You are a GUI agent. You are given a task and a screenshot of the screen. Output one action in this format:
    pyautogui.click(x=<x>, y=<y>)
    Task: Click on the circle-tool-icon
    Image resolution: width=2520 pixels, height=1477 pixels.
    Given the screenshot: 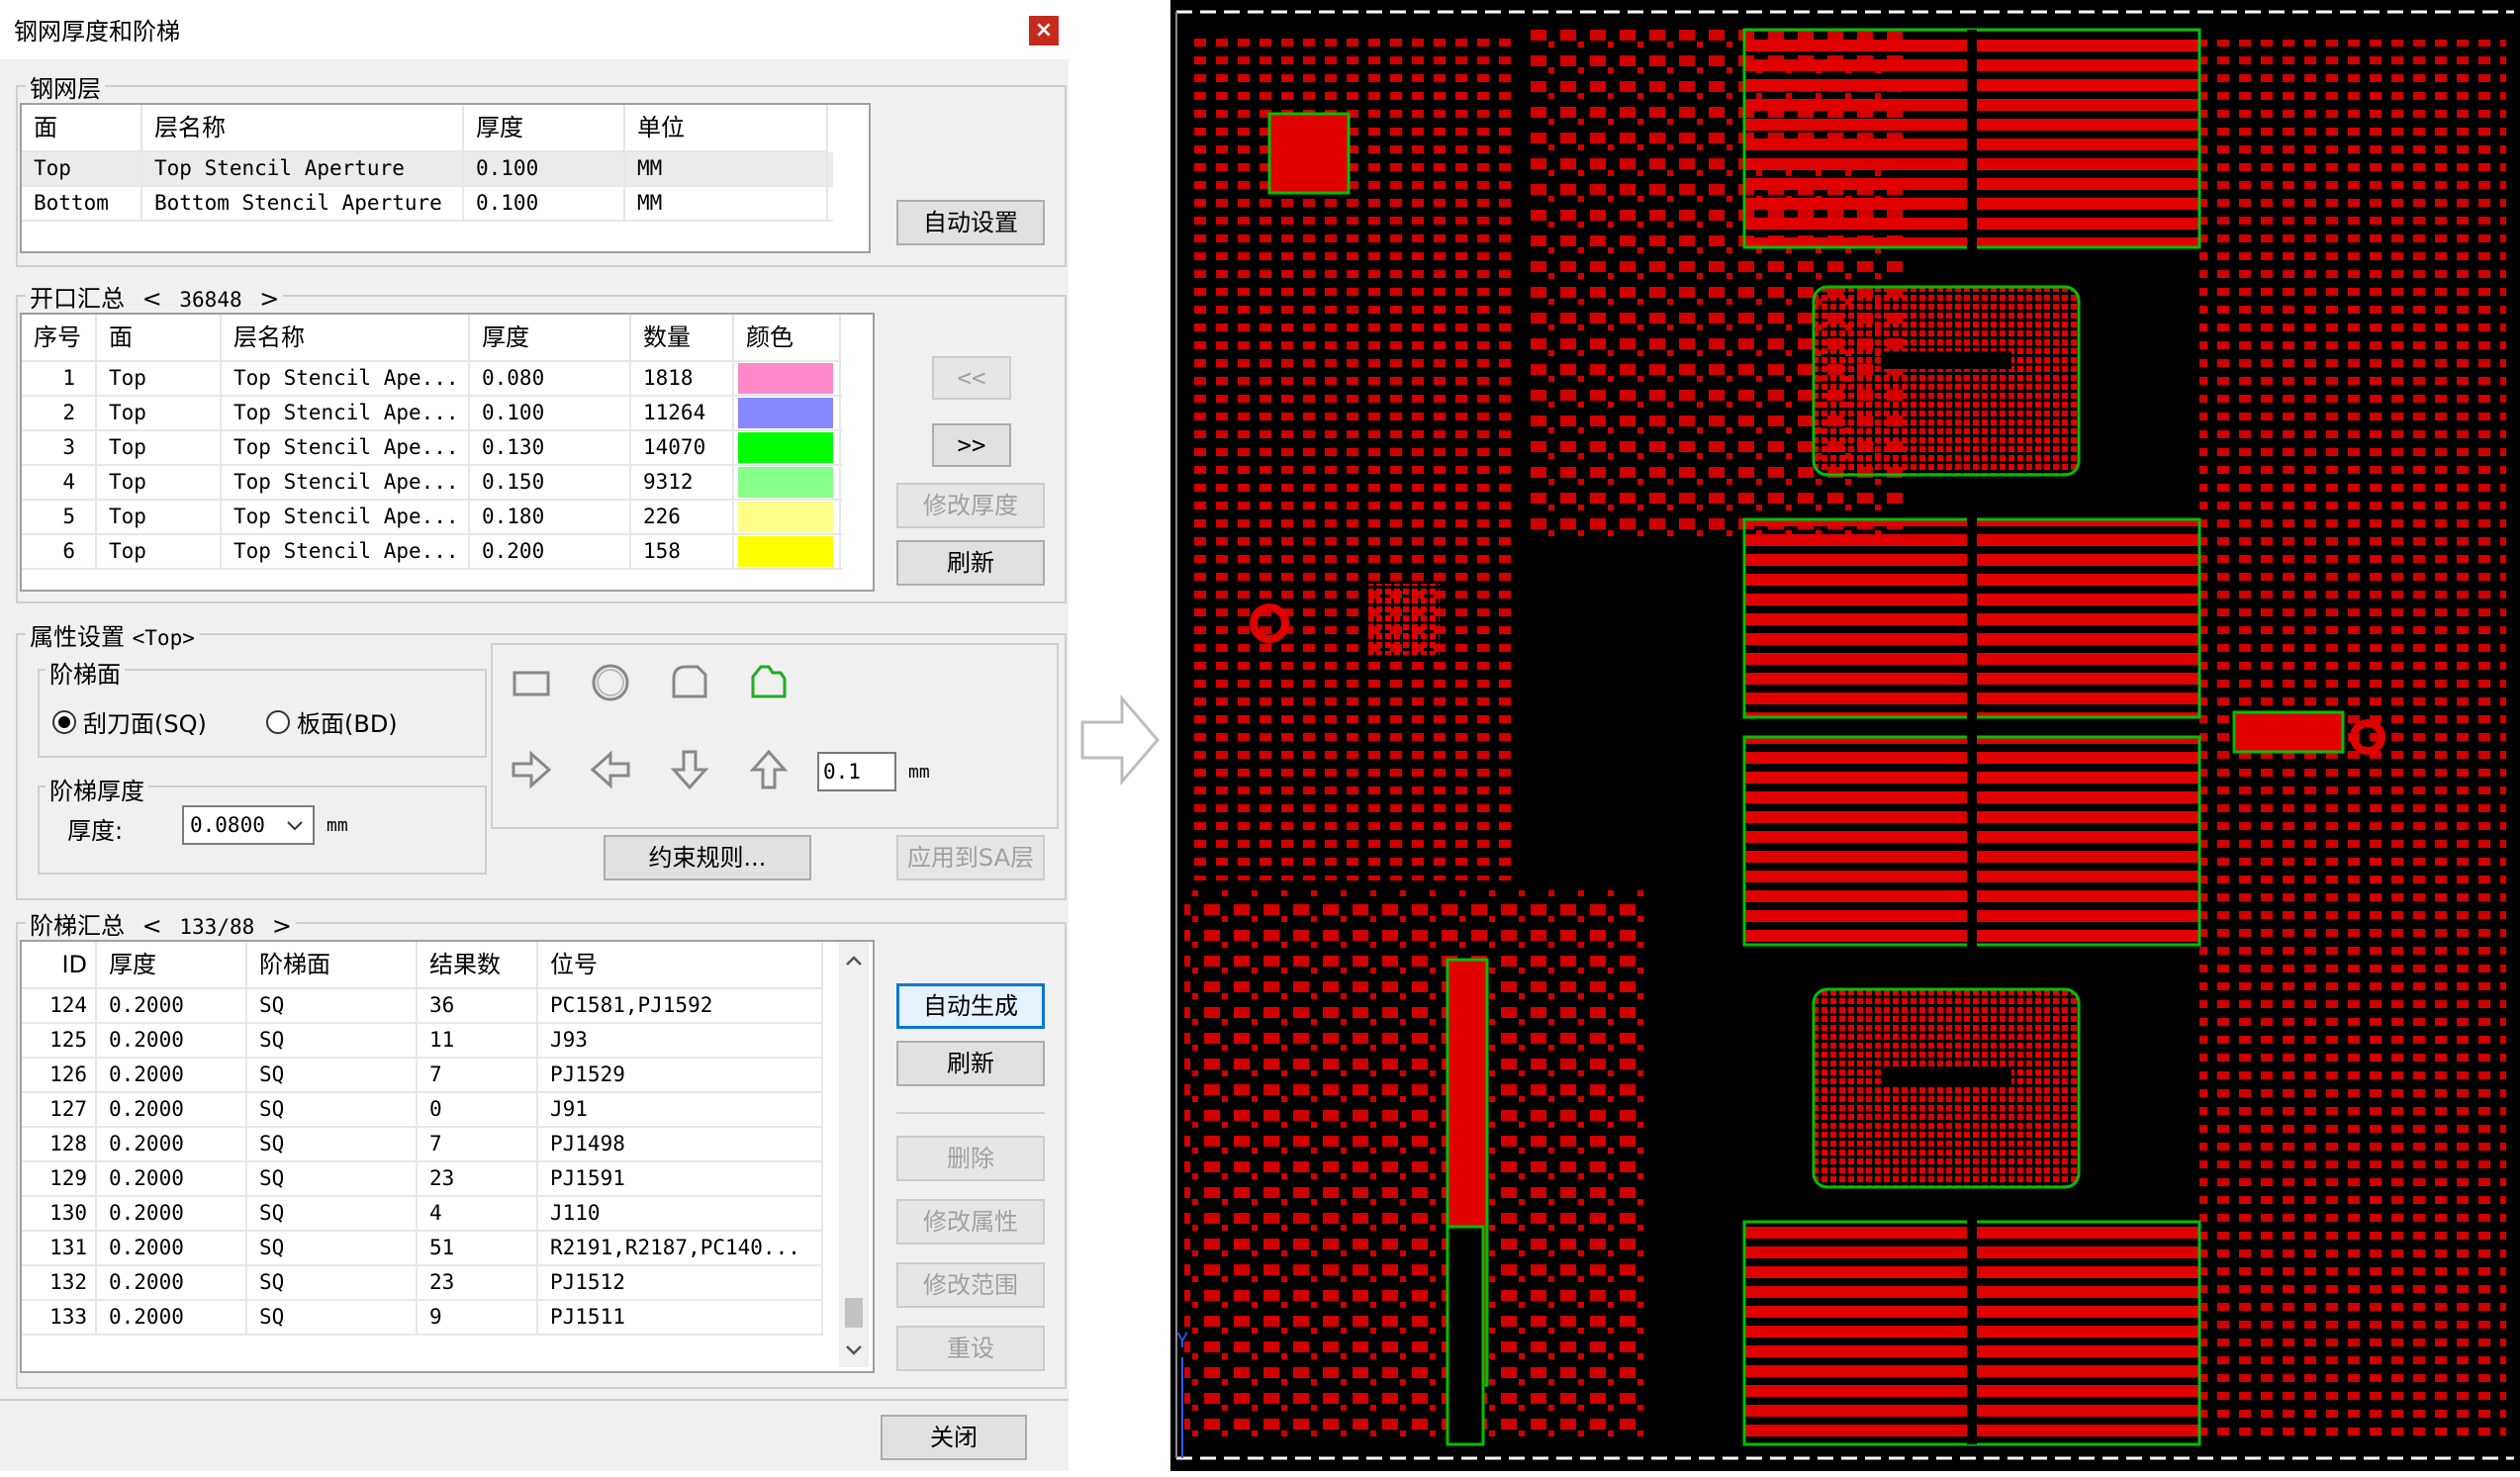 What is the action you would take?
    pyautogui.click(x=610, y=682)
    